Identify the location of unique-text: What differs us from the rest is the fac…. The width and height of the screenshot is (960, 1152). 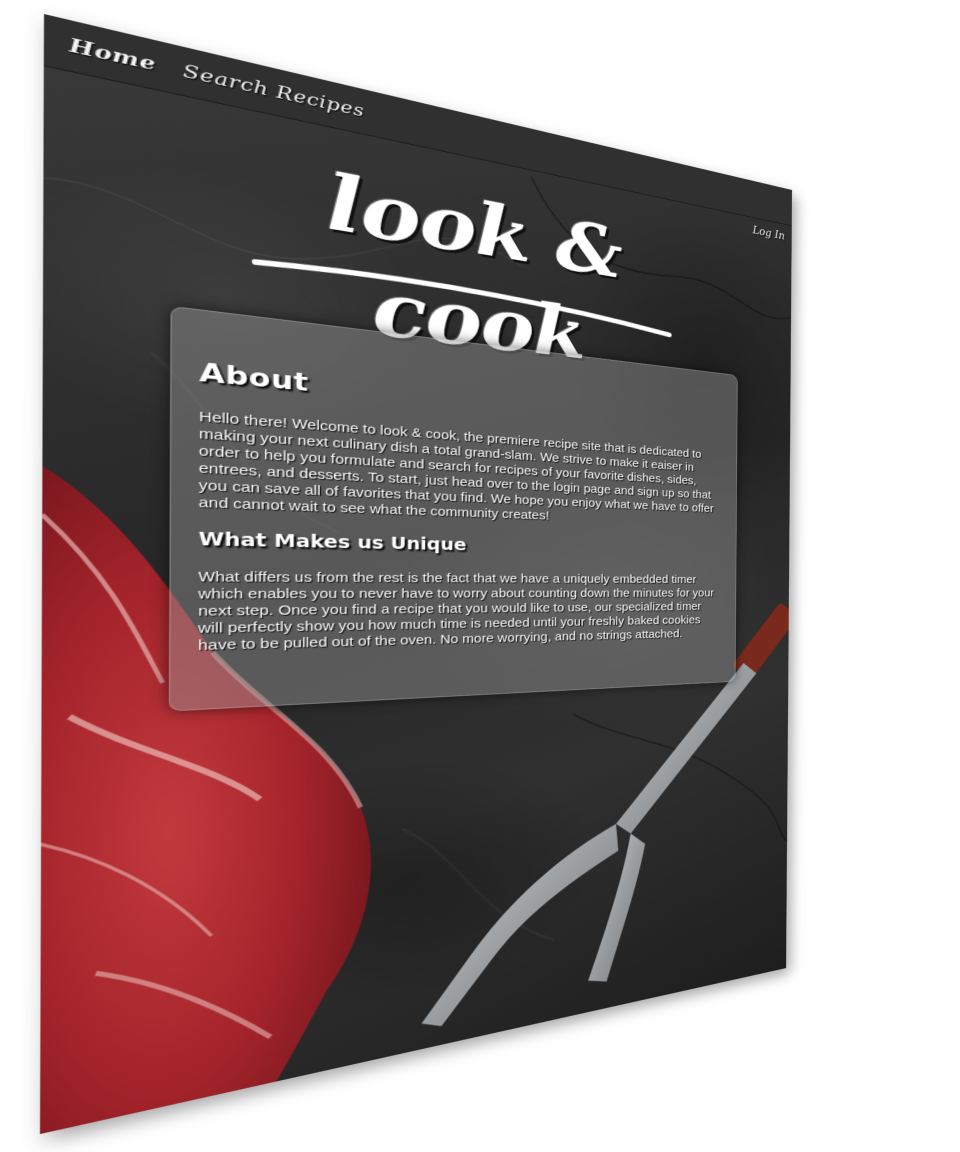
(455, 611).